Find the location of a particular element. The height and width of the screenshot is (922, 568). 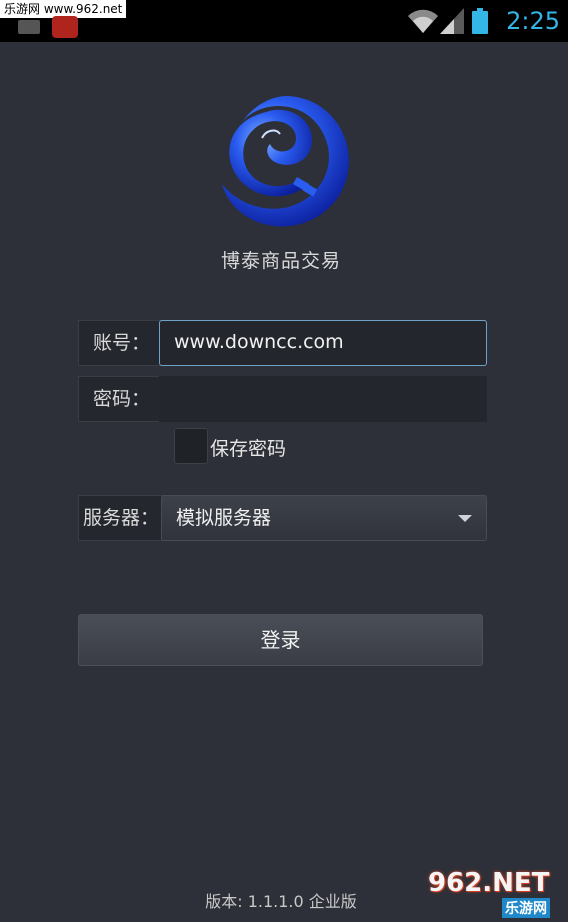

account-input: www.downcc.com is located at coordinates (323, 343).